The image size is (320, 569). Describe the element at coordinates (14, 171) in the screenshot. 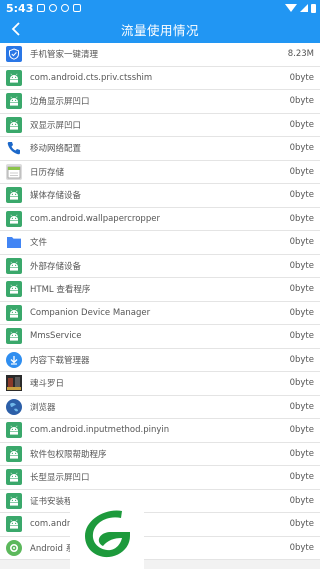

I see `calendar-icon` at that location.